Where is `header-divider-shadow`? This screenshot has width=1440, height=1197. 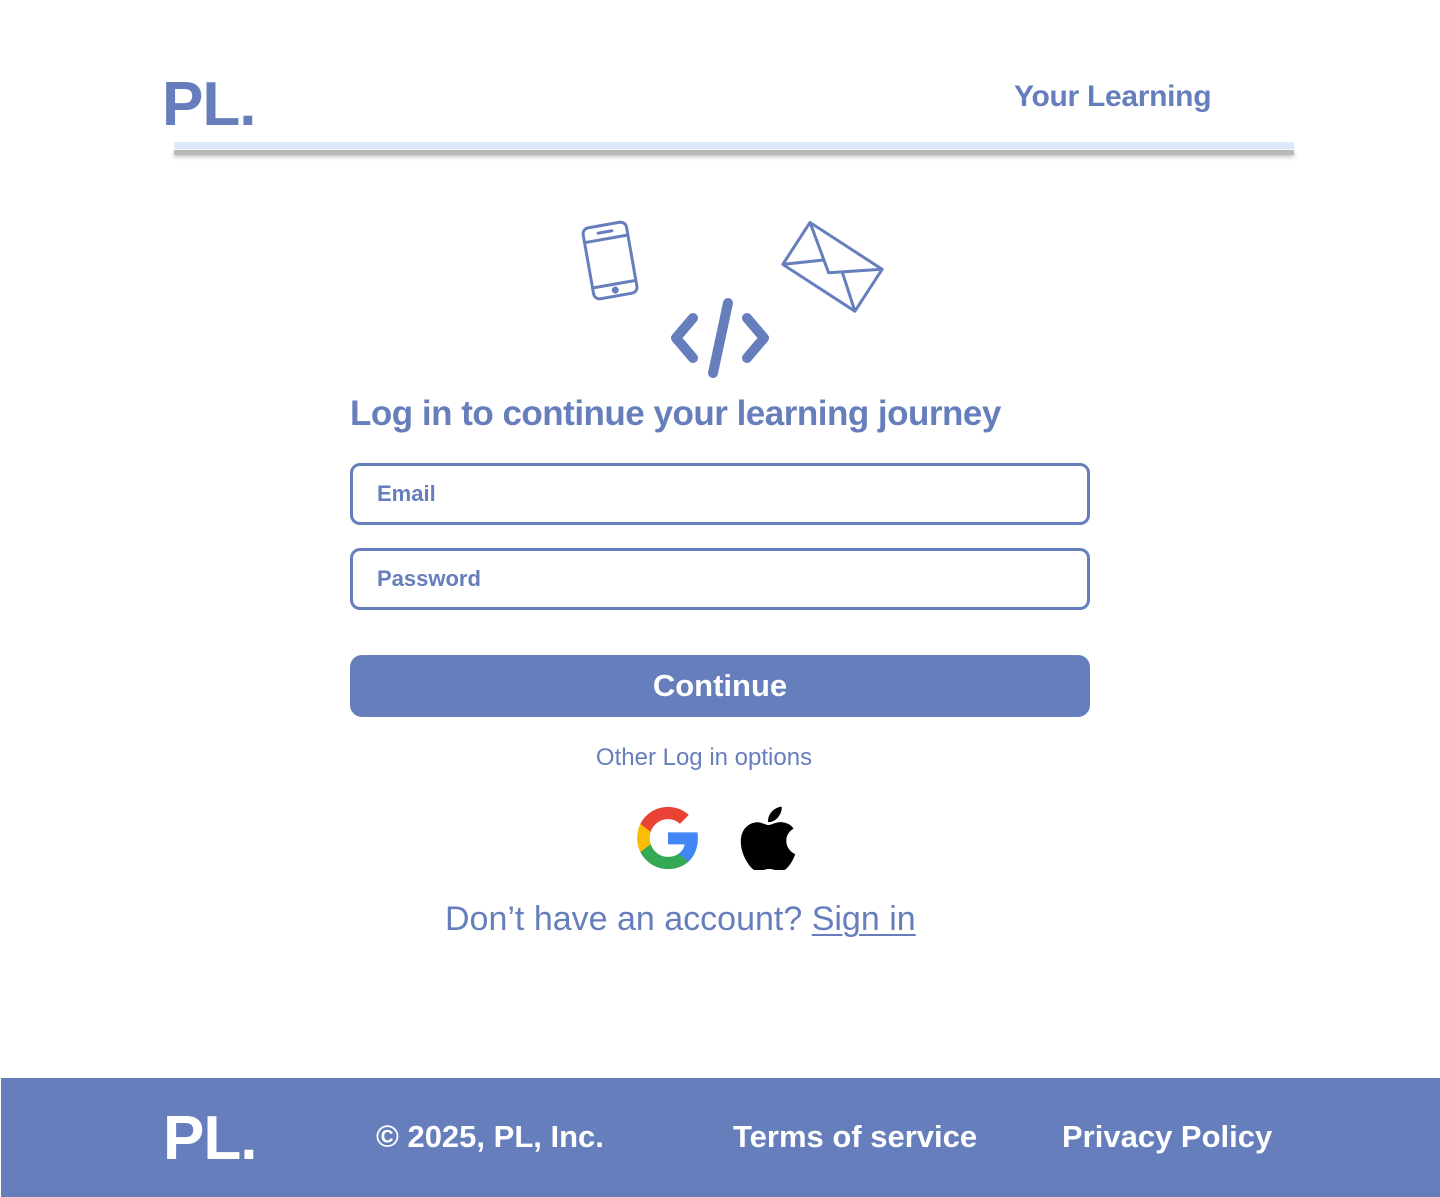
header-divider-shadow is located at coordinates (734, 152).